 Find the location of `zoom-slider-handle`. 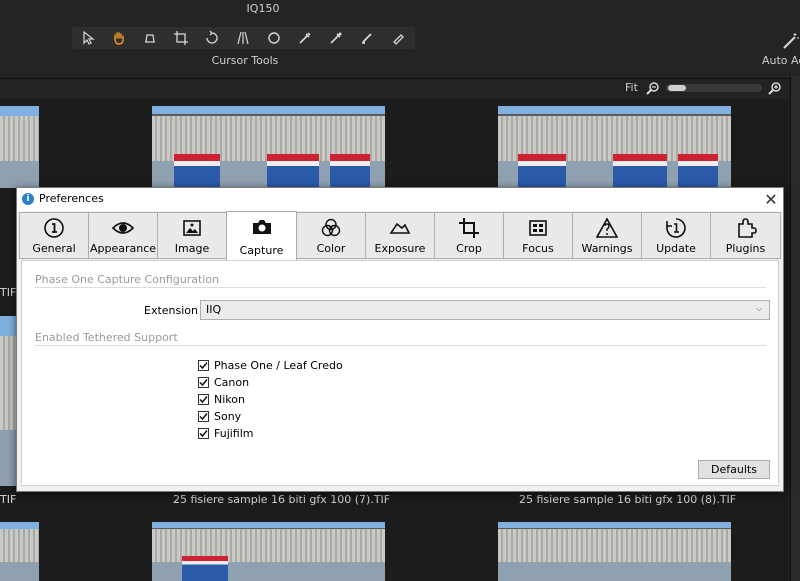

zoom-slider-handle is located at coordinates (677, 88).